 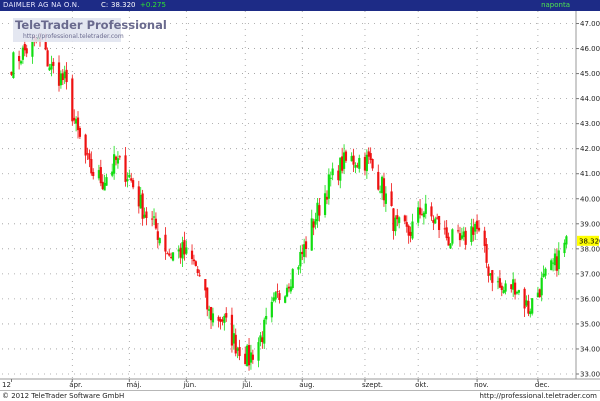 I want to click on instrument-name: DAIMLER AG NA O.N., so click(x=41, y=5).